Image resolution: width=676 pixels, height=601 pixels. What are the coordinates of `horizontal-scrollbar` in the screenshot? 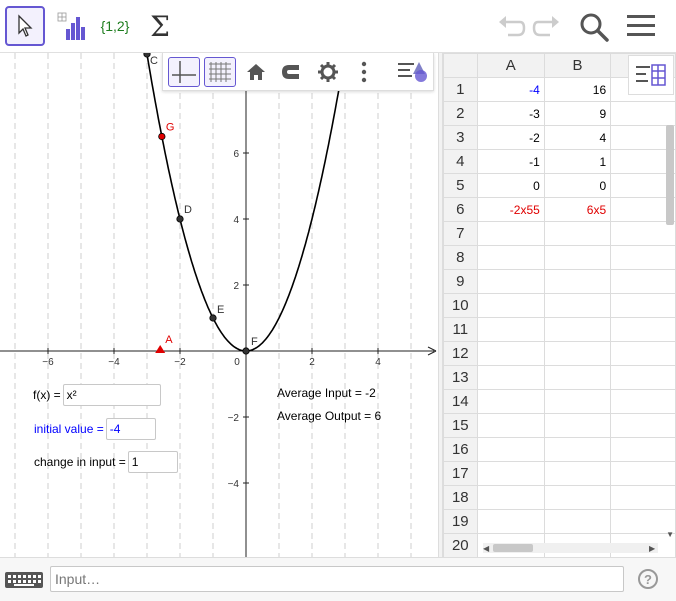 It's located at (570, 548).